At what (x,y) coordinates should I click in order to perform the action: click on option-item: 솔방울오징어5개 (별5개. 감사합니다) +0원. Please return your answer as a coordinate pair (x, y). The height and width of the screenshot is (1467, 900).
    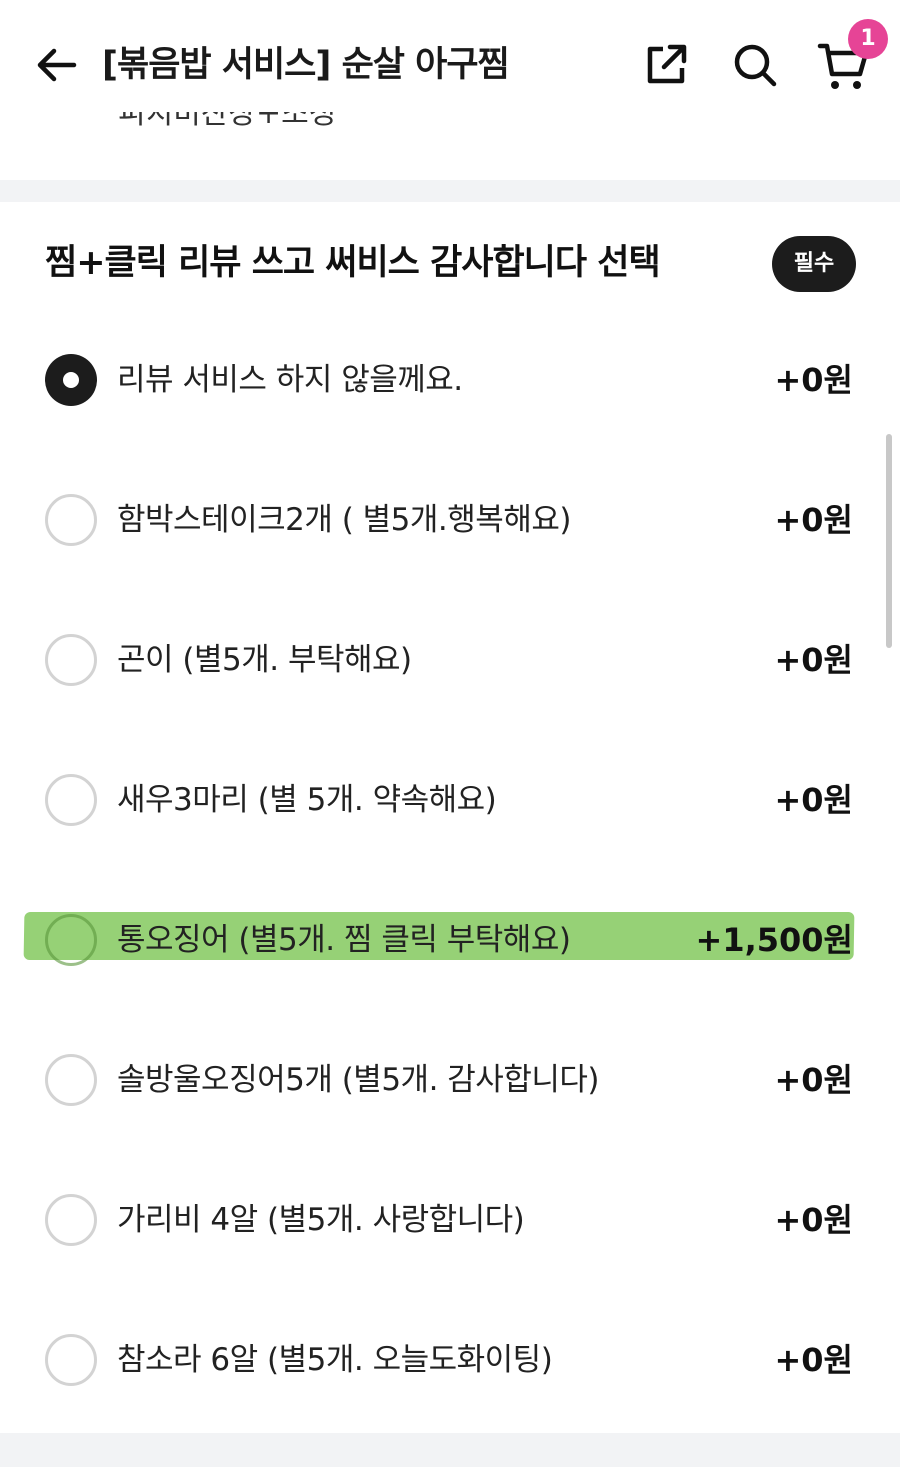
    Looking at the image, I should click on (450, 1080).